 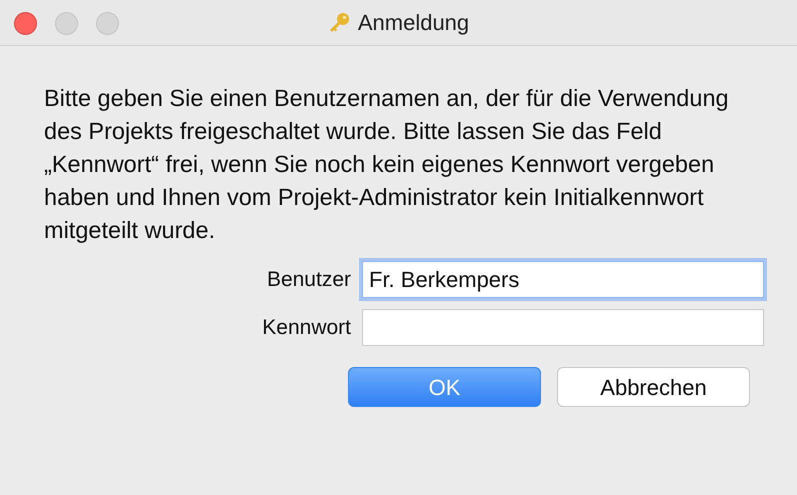 What do you see at coordinates (66, 23) in the screenshot?
I see `minimize-button` at bounding box center [66, 23].